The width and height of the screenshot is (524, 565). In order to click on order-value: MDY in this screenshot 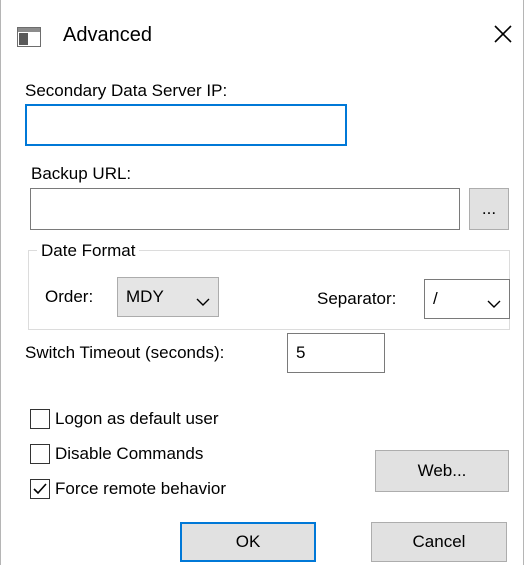, I will do `click(145, 296)`.